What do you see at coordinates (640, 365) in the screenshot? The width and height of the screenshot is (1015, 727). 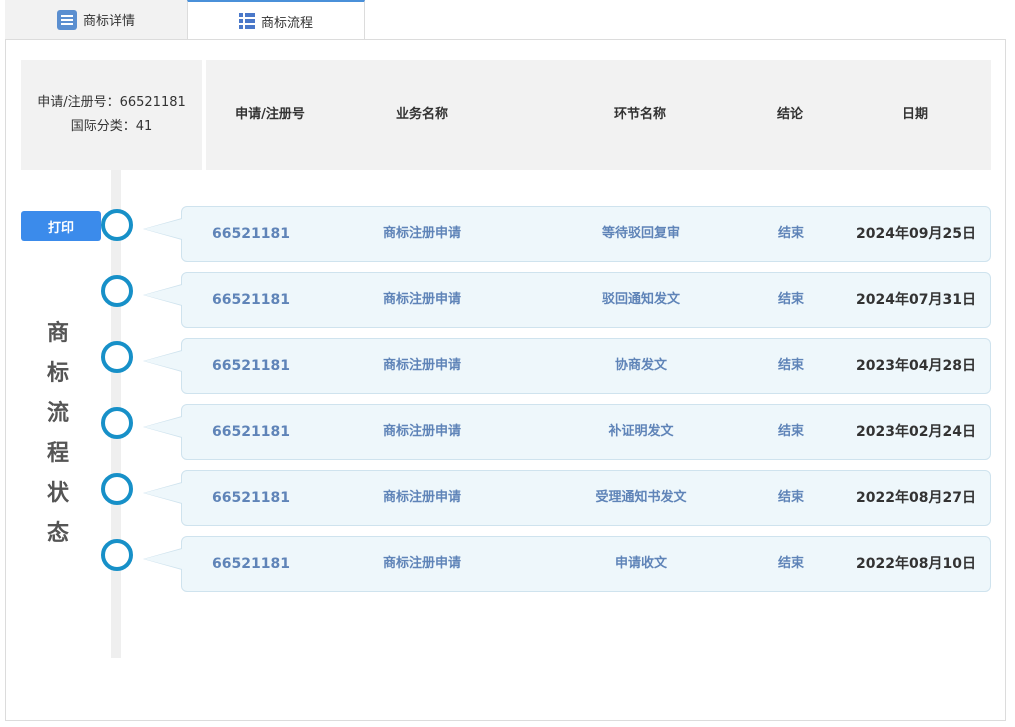 I see `row-step: 协商发文` at bounding box center [640, 365].